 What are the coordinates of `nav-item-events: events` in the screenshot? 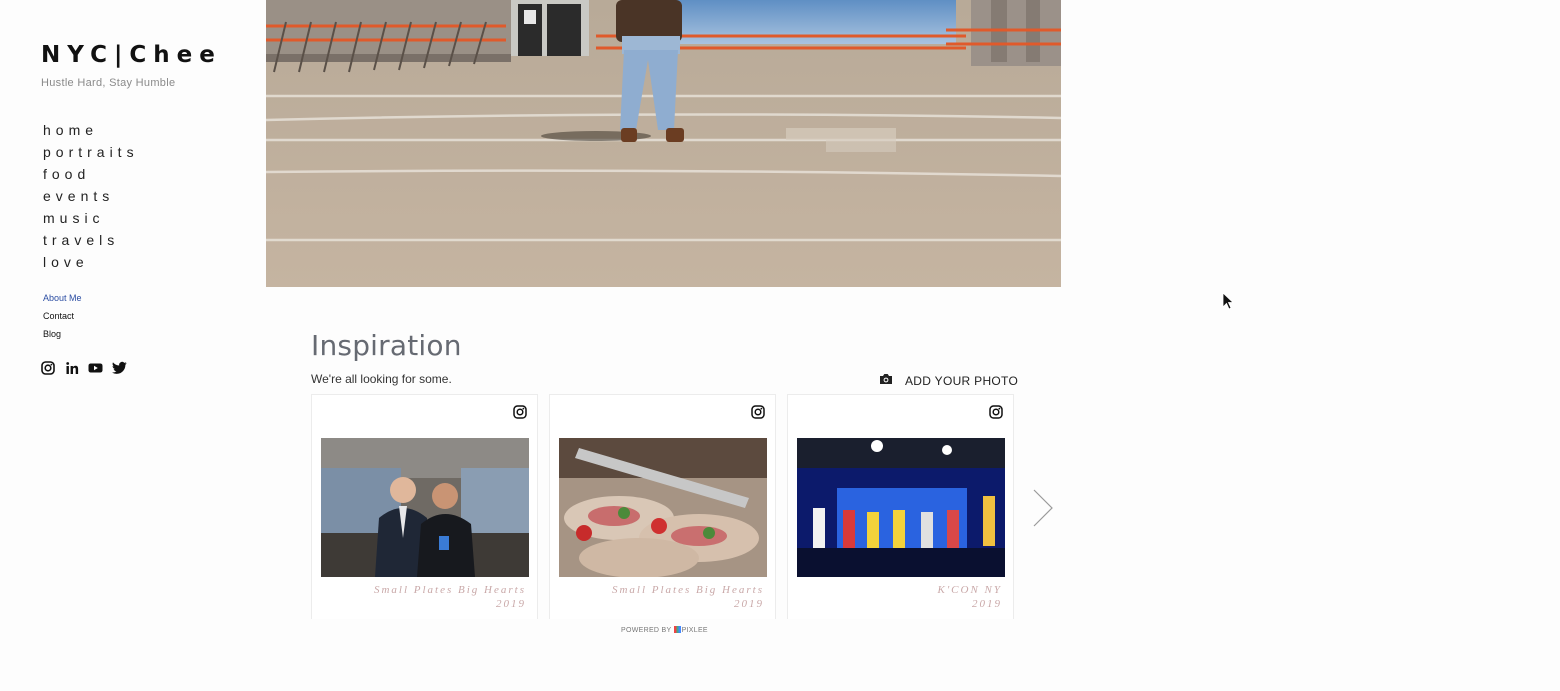 It's located at (91, 198).